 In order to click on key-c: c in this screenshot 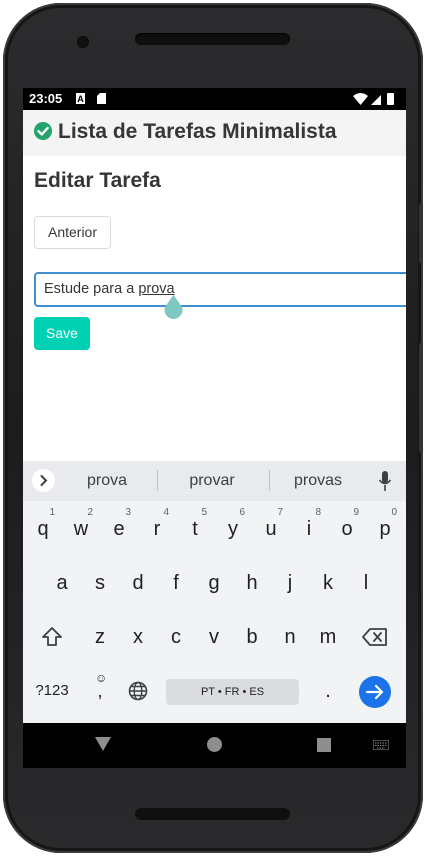, I will do `click(176, 637)`.